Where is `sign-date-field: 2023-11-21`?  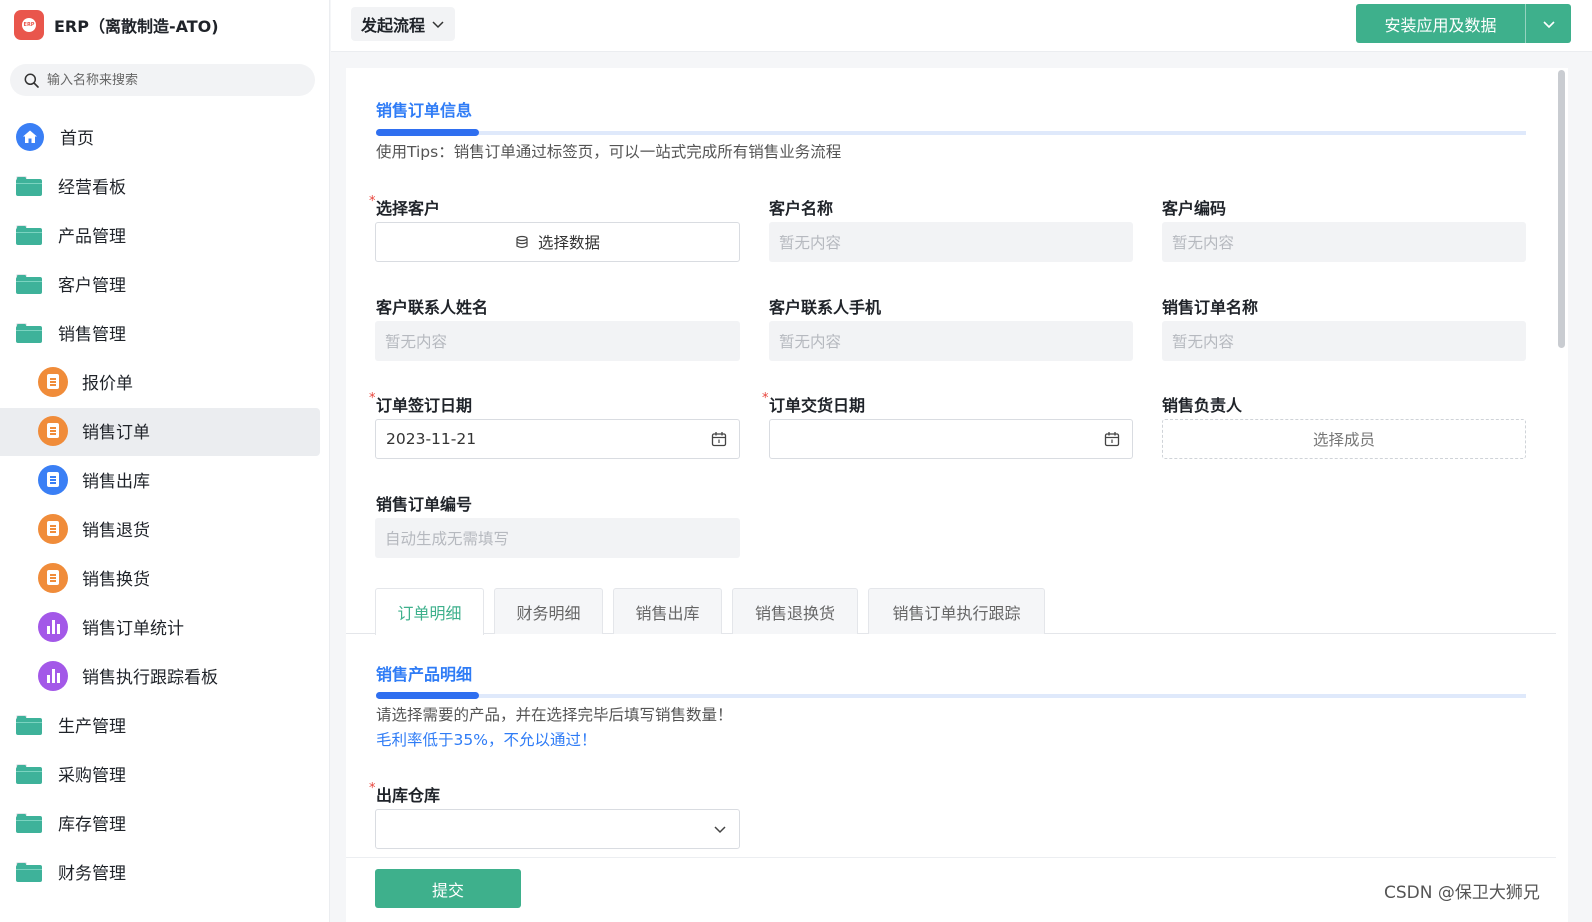 sign-date-field: 2023-11-21 is located at coordinates (557, 439).